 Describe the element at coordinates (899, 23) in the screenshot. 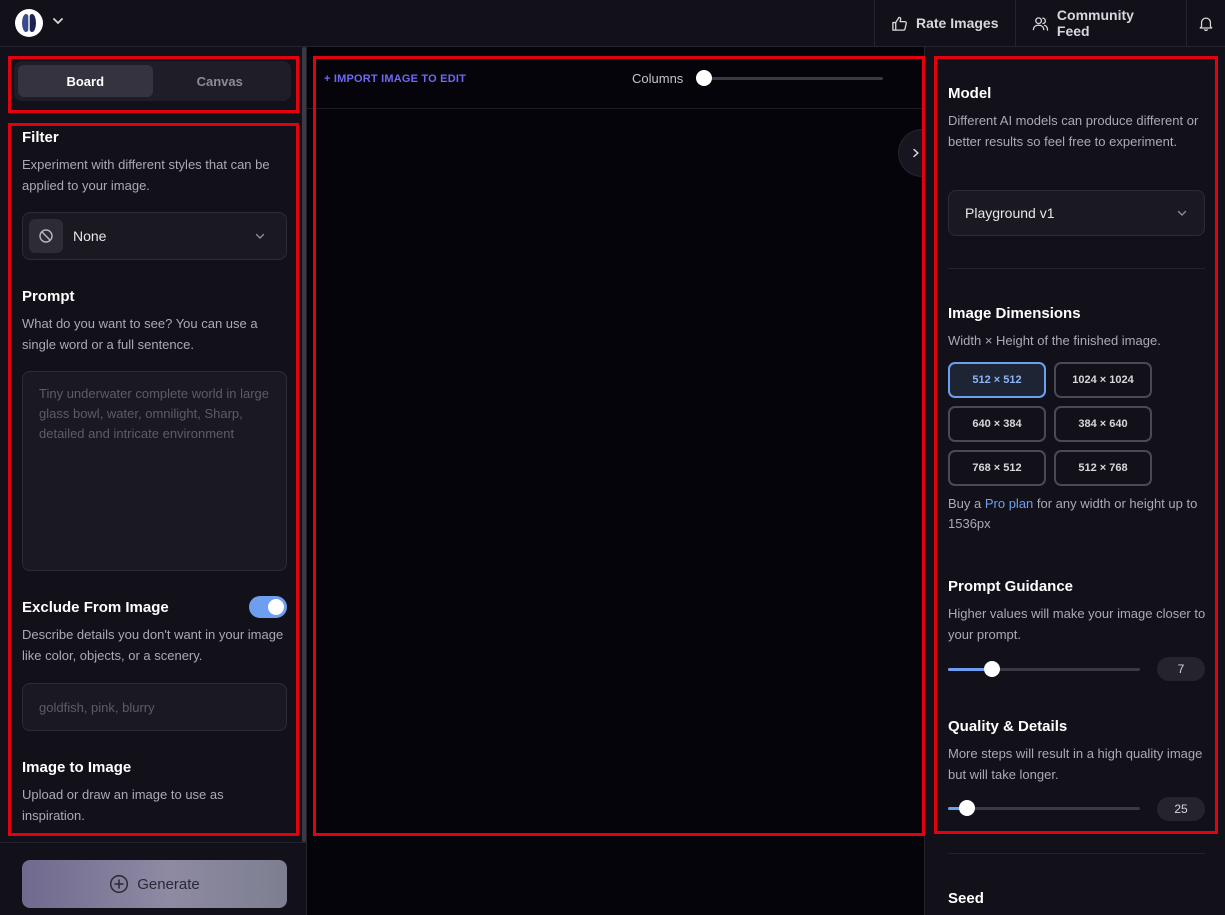

I see `thumbs-up-icon` at that location.